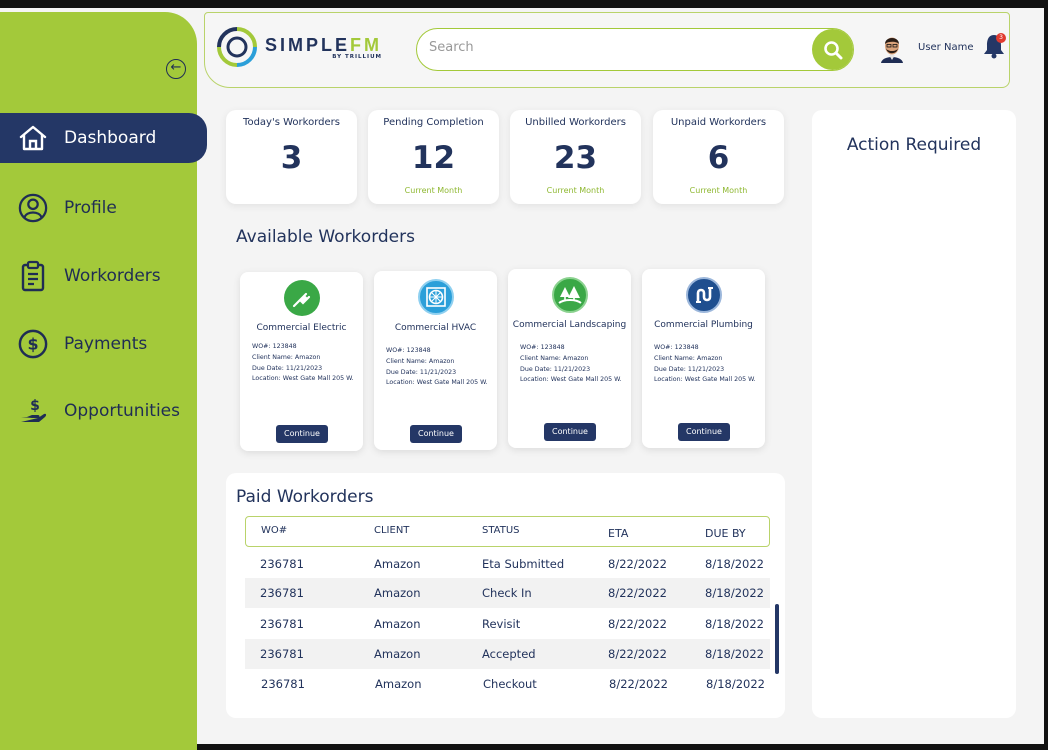 The image size is (1048, 750). Describe the element at coordinates (325, 237) in the screenshot. I see `available-workorders-title: Available Workorders` at that location.